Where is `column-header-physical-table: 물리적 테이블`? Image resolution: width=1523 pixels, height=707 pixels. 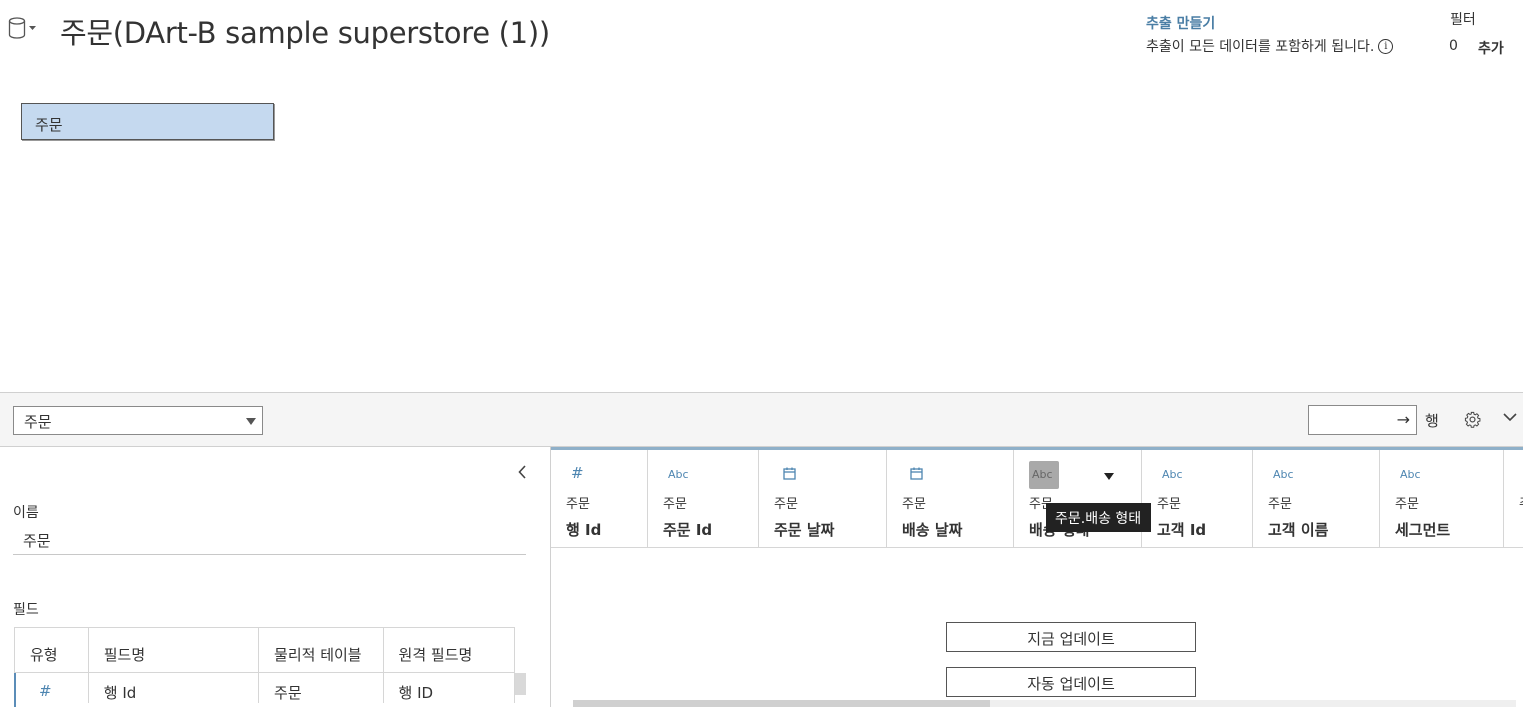
column-header-physical-table: 물리적 테이블 is located at coordinates (321, 650).